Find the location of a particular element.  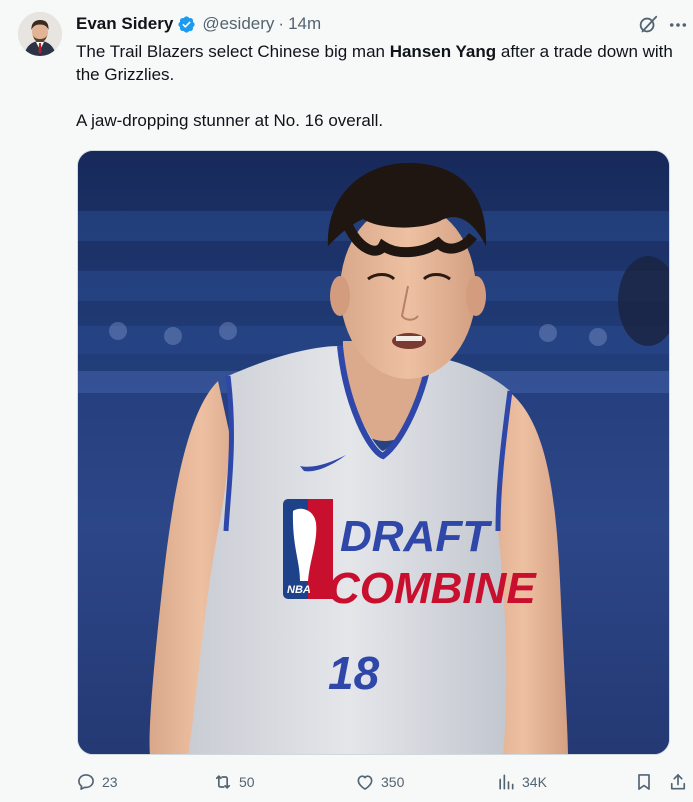

jersey-text-draft: DRAFT is located at coordinates (416, 536).